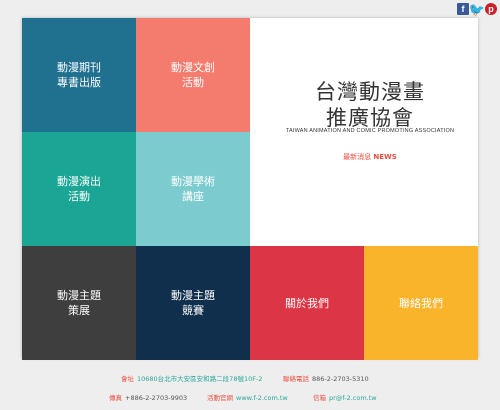 The width and height of the screenshot is (500, 410). Describe the element at coordinates (319, 398) in the screenshot. I see `email-label: 信箱` at that location.